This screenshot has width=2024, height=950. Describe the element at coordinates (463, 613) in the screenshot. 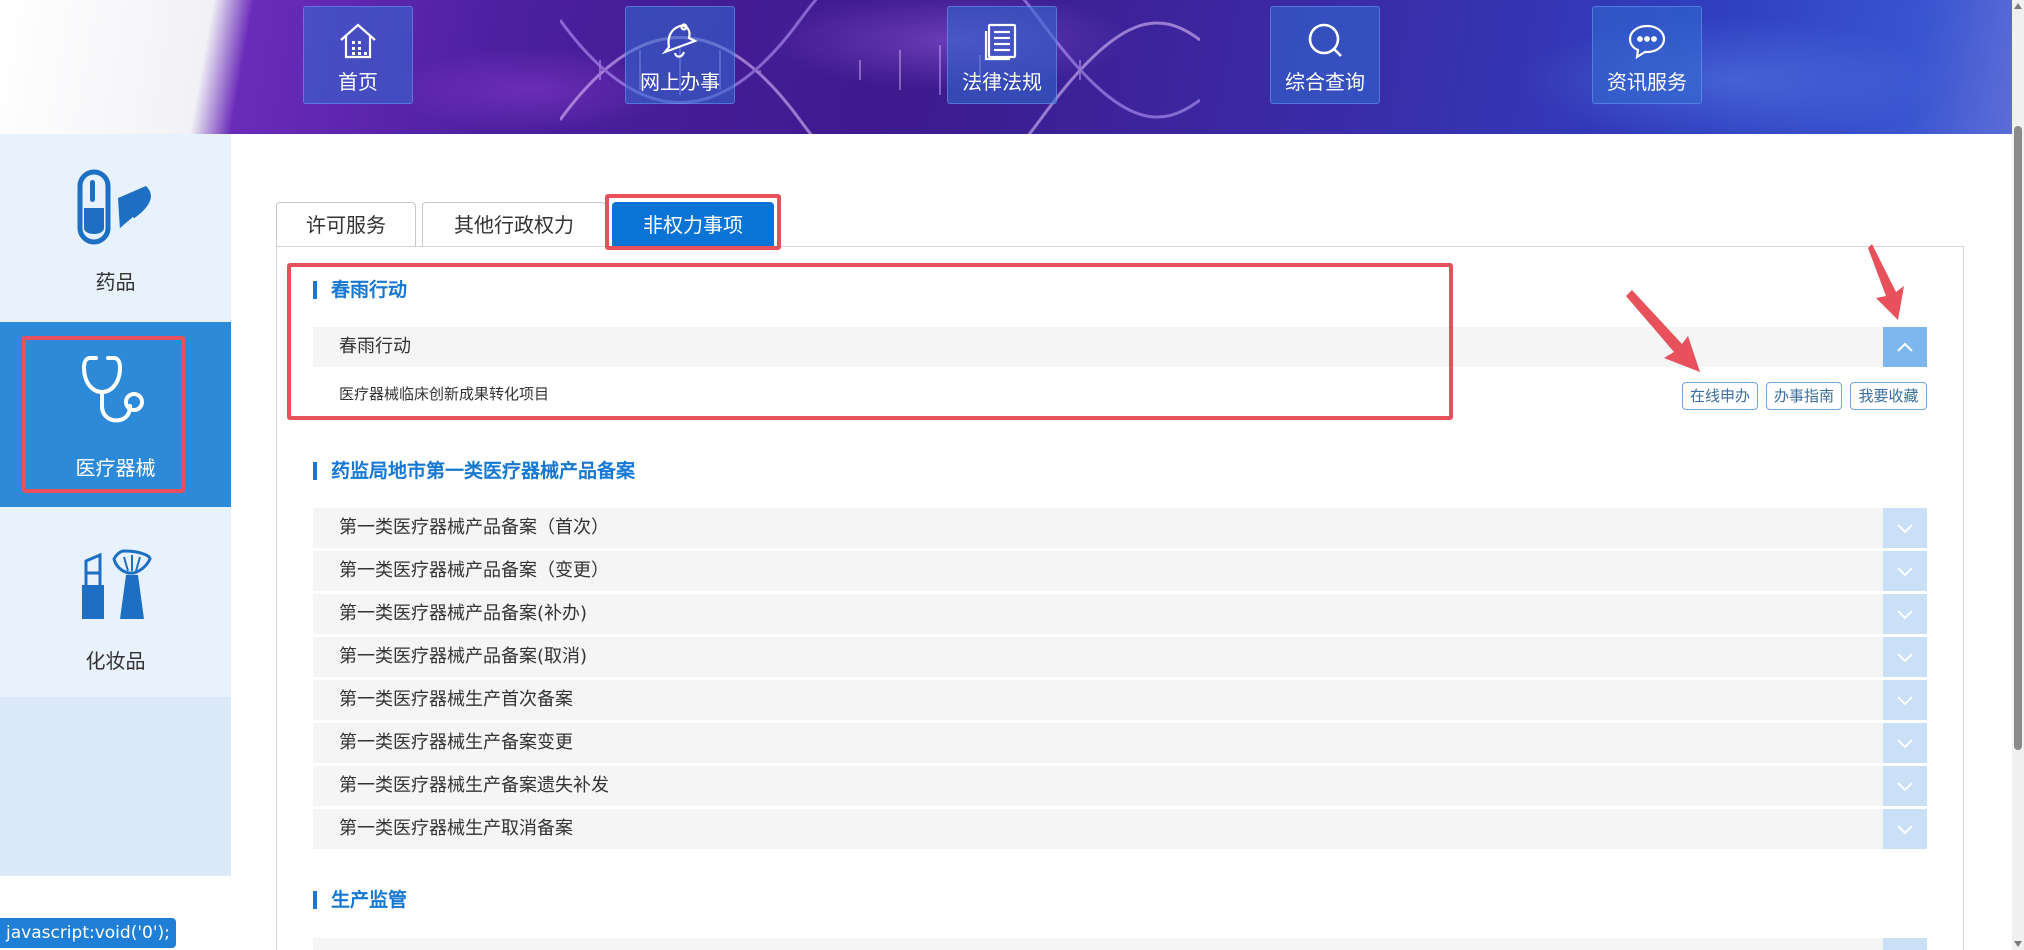

I see `item-row-label: 第一类医疗器械产品备案(补办)` at that location.